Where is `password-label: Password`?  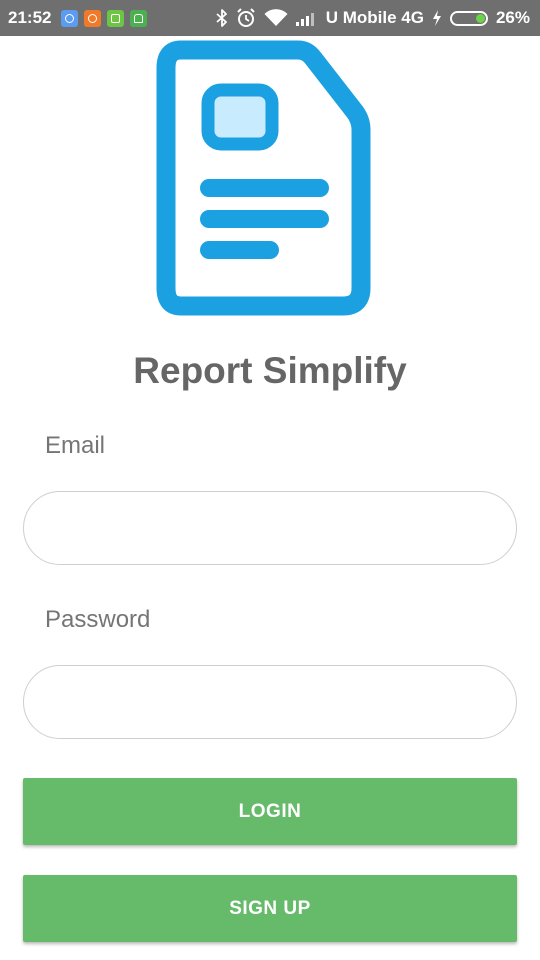
password-label: Password is located at coordinates (98, 619).